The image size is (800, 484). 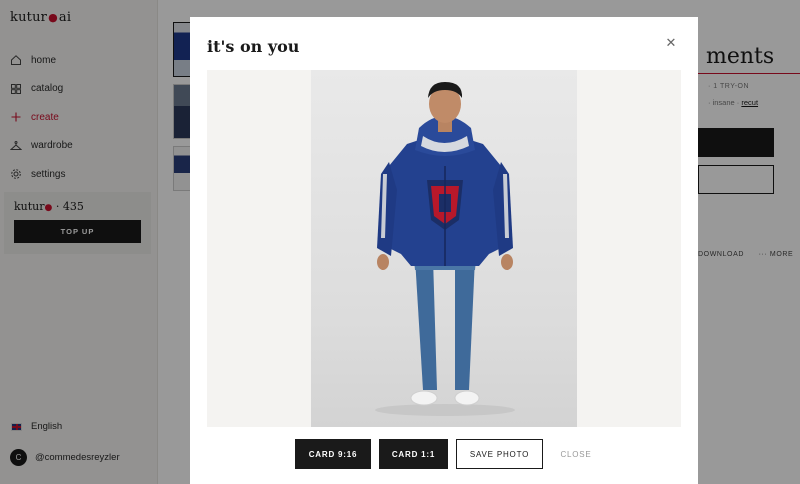 What do you see at coordinates (671, 42) in the screenshot?
I see `close-icon: ✕` at bounding box center [671, 42].